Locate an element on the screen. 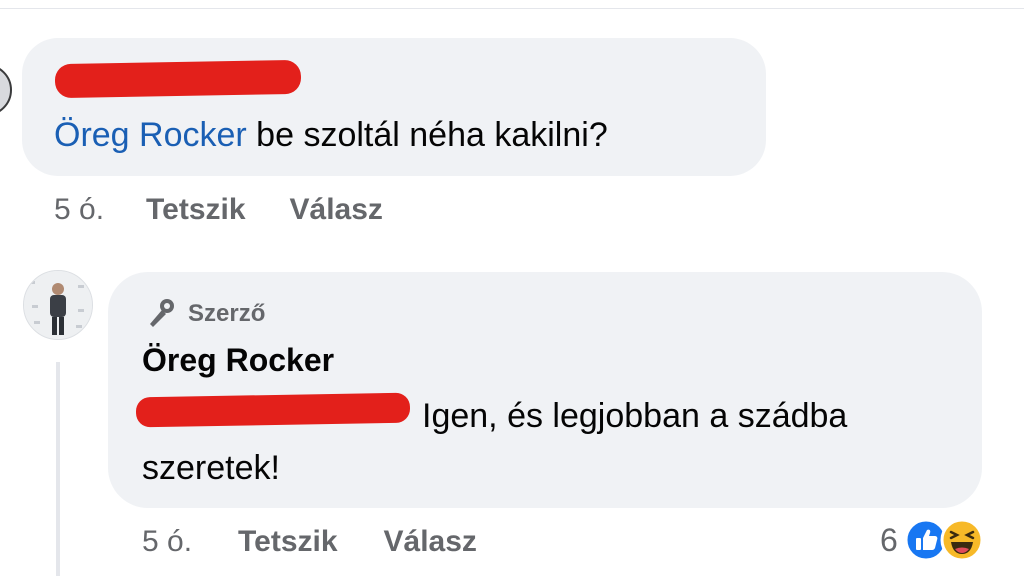 The height and width of the screenshot is (576, 1024). reply-timestamp: 5 ó. is located at coordinates (167, 542).